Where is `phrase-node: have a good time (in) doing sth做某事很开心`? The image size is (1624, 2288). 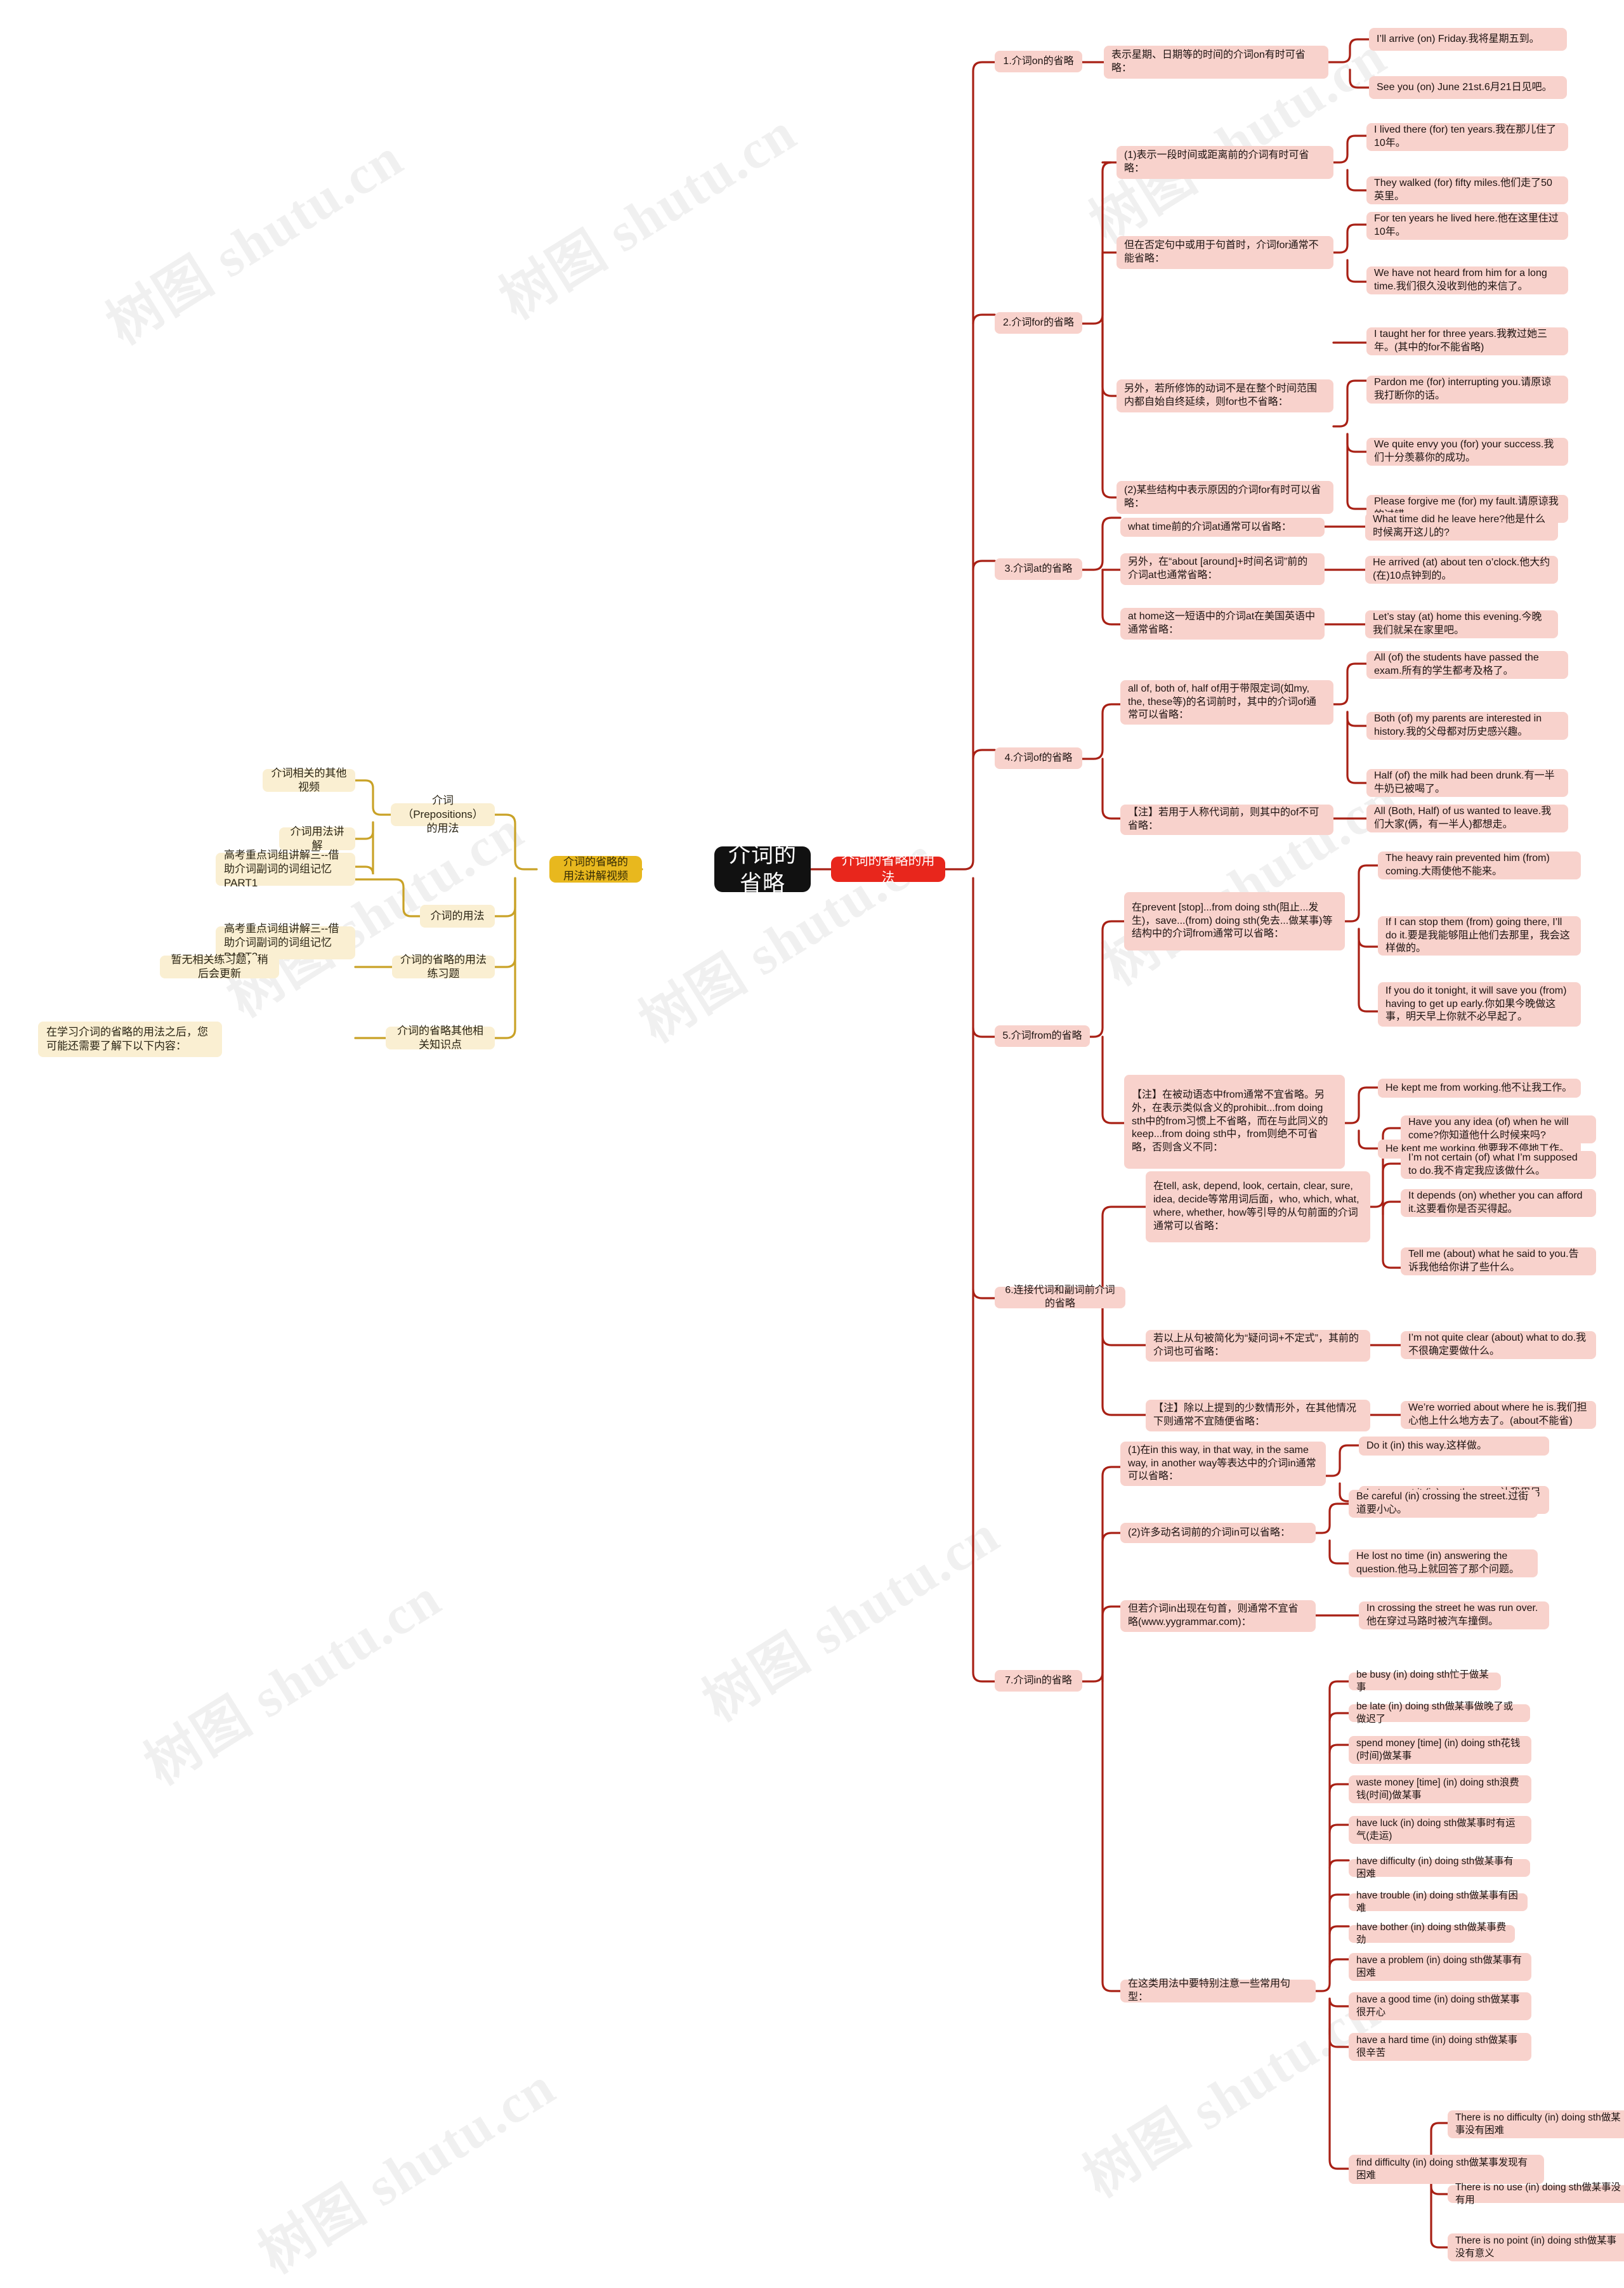 phrase-node: have a good time (in) doing sth做某事很开心 is located at coordinates (1440, 2006).